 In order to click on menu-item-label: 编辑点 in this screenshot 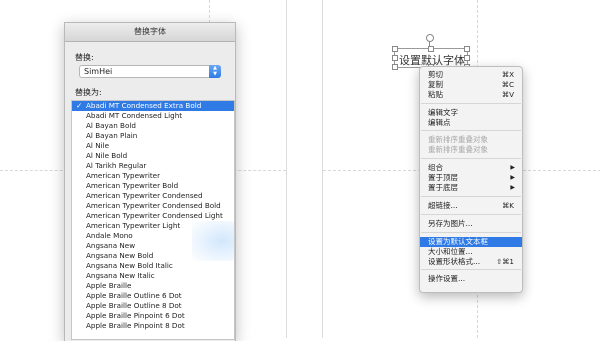, I will do `click(439, 122)`.